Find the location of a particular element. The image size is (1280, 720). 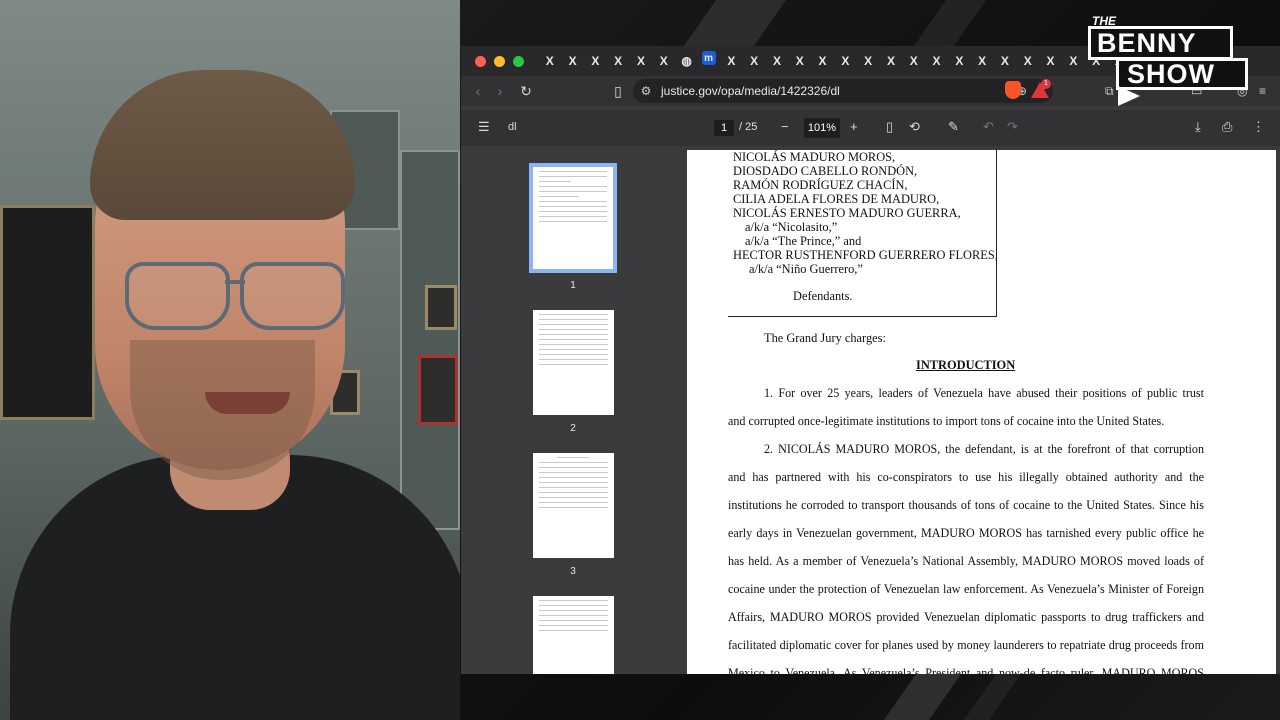

zoom-level-input: 101% is located at coordinates (822, 128).